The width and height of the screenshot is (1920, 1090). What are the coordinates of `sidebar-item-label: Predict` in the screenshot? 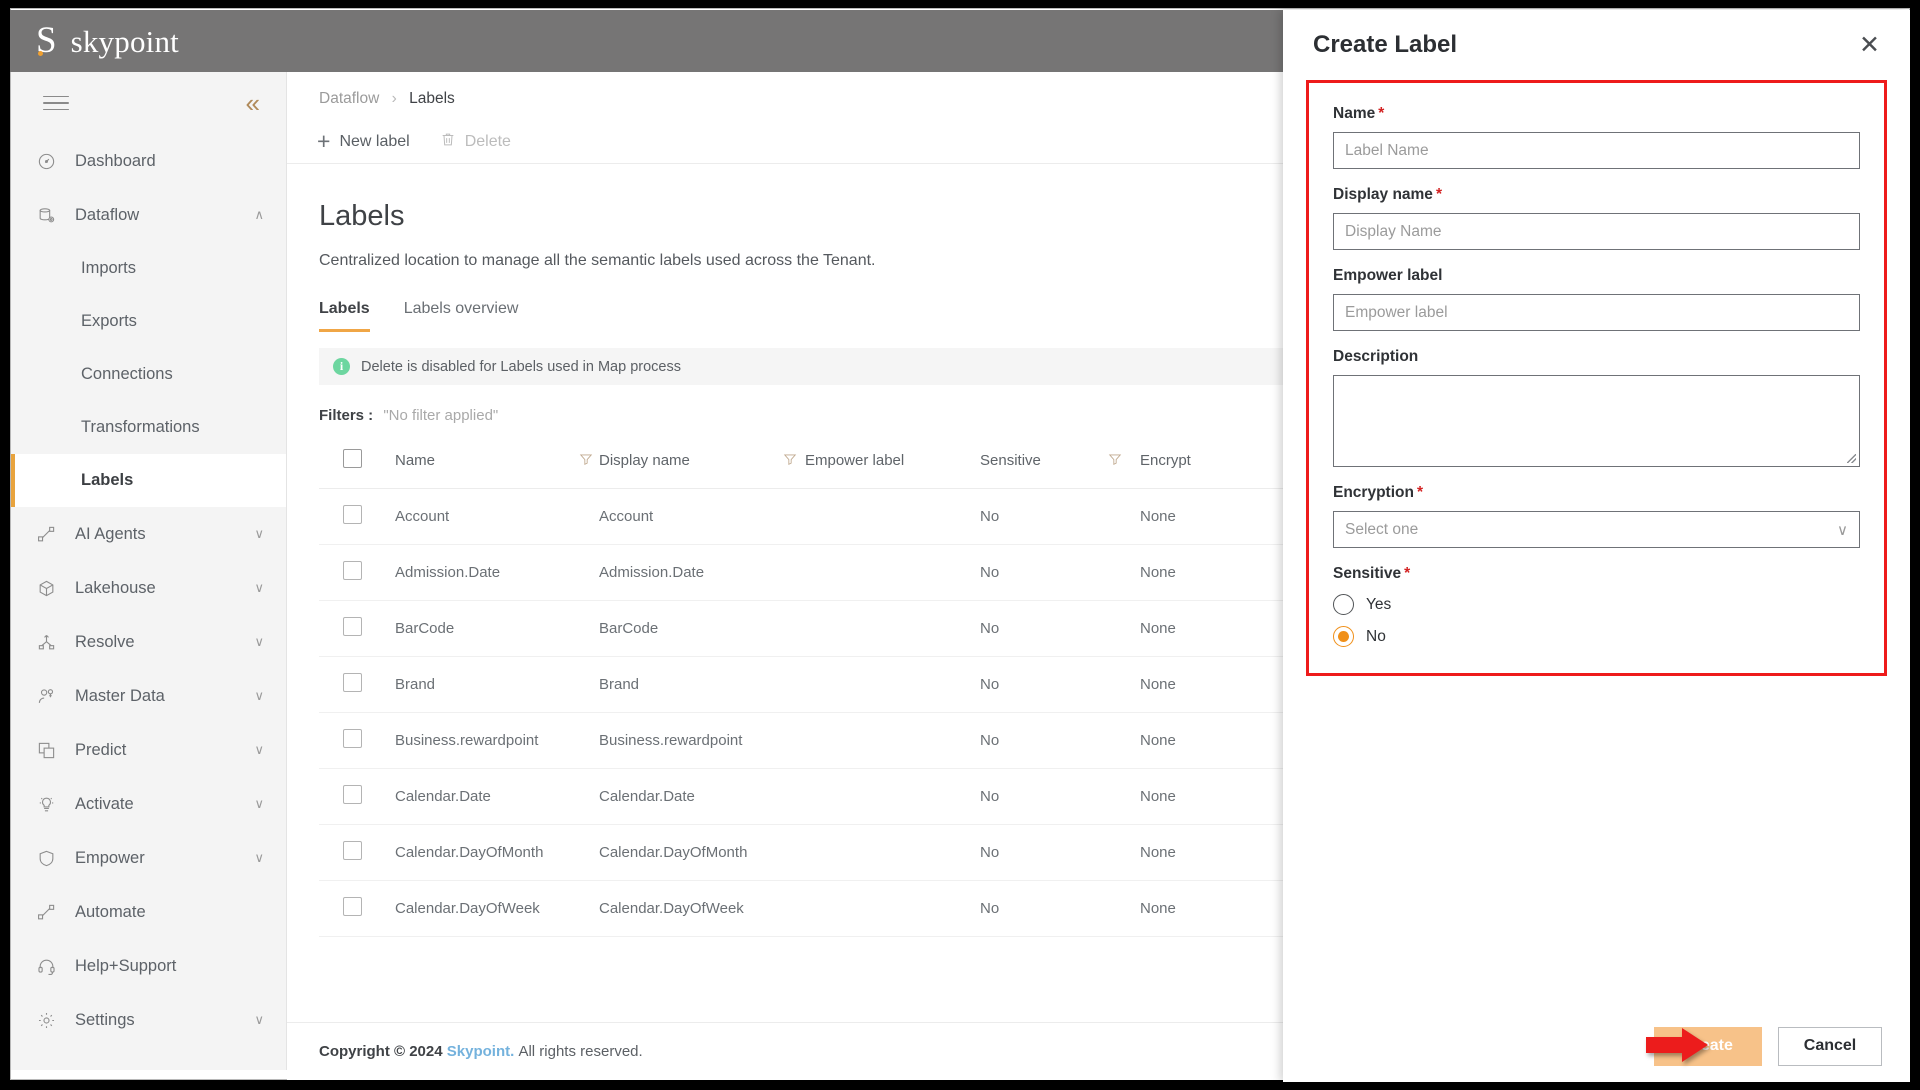 It's located at (101, 749).